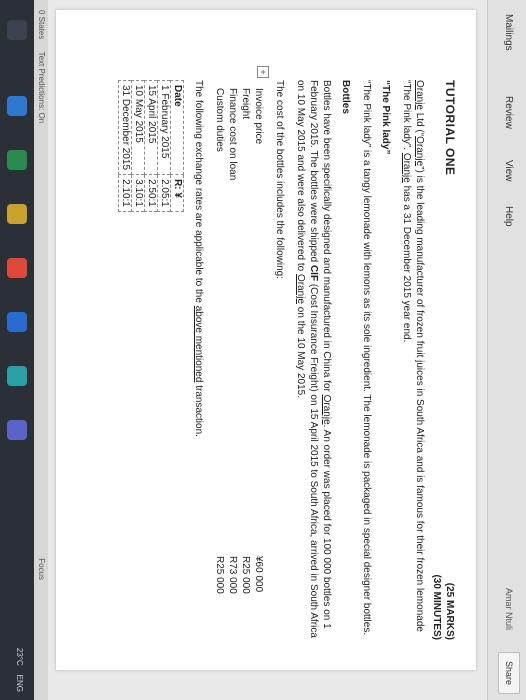  I want to click on weather-temp: 23°C, so click(19, 657).